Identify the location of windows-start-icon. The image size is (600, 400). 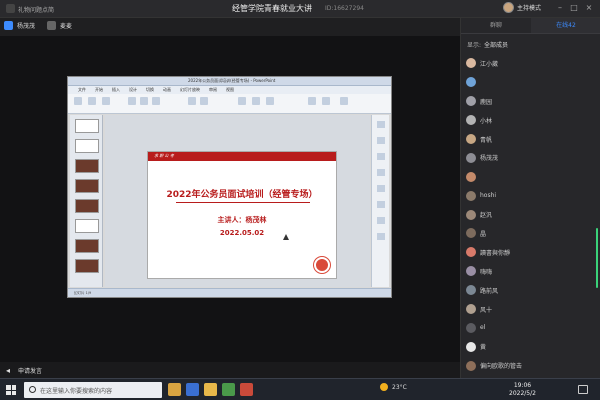
(11, 390).